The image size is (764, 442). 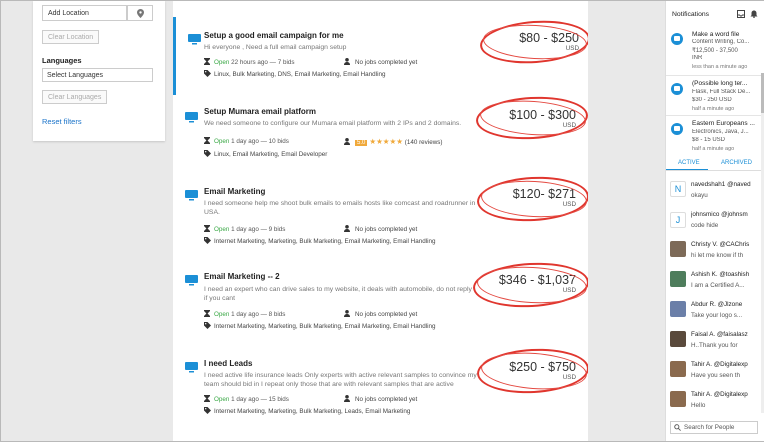 I want to click on job-title: Setup Mumara email platform, so click(x=260, y=111).